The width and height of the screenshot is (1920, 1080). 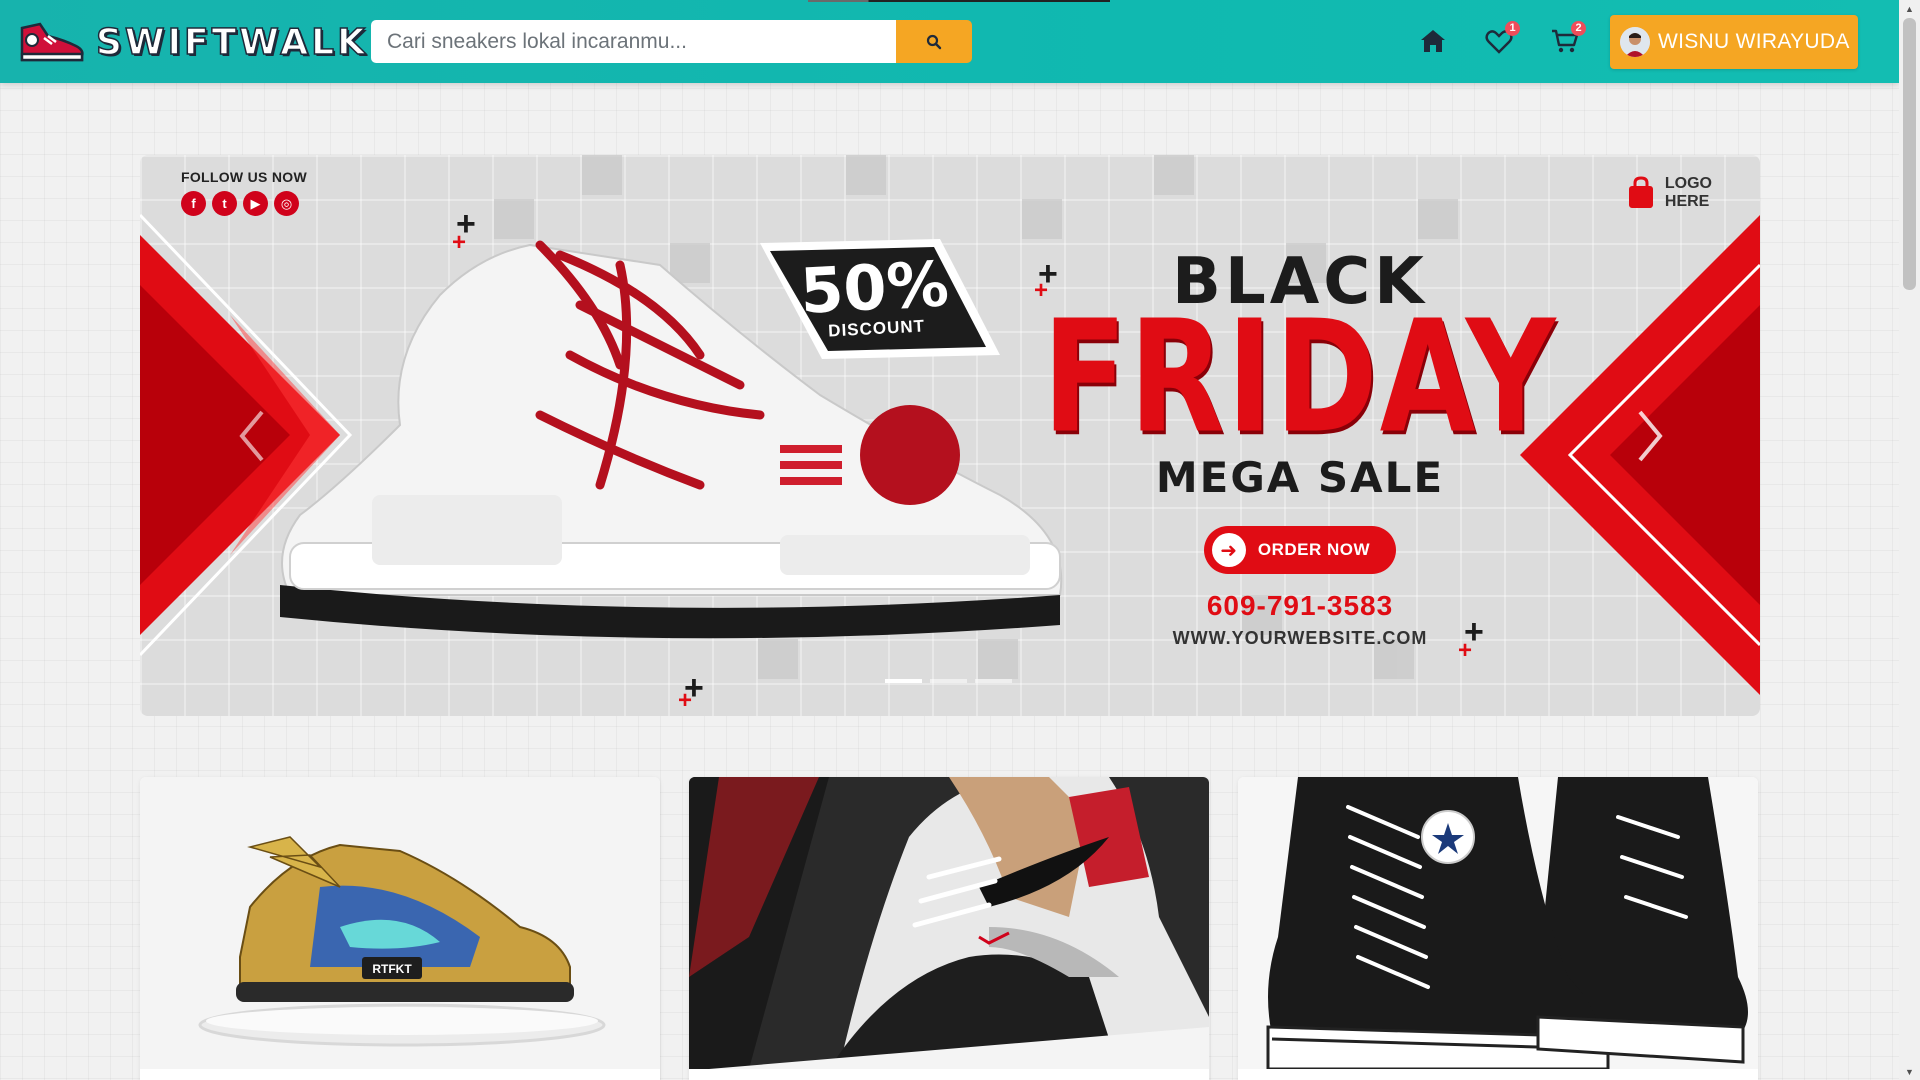 I want to click on search-button, so click(x=934, y=41).